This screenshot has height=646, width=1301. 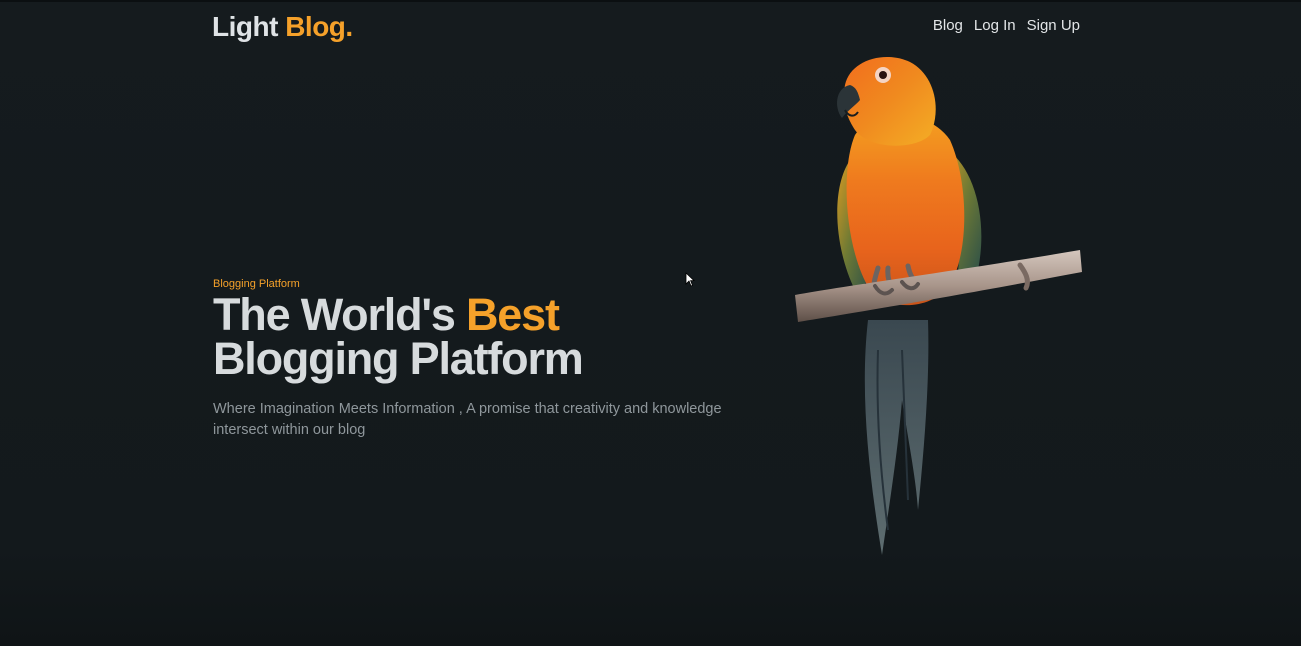 I want to click on headline-line2: Blogging Platform, so click(x=398, y=358).